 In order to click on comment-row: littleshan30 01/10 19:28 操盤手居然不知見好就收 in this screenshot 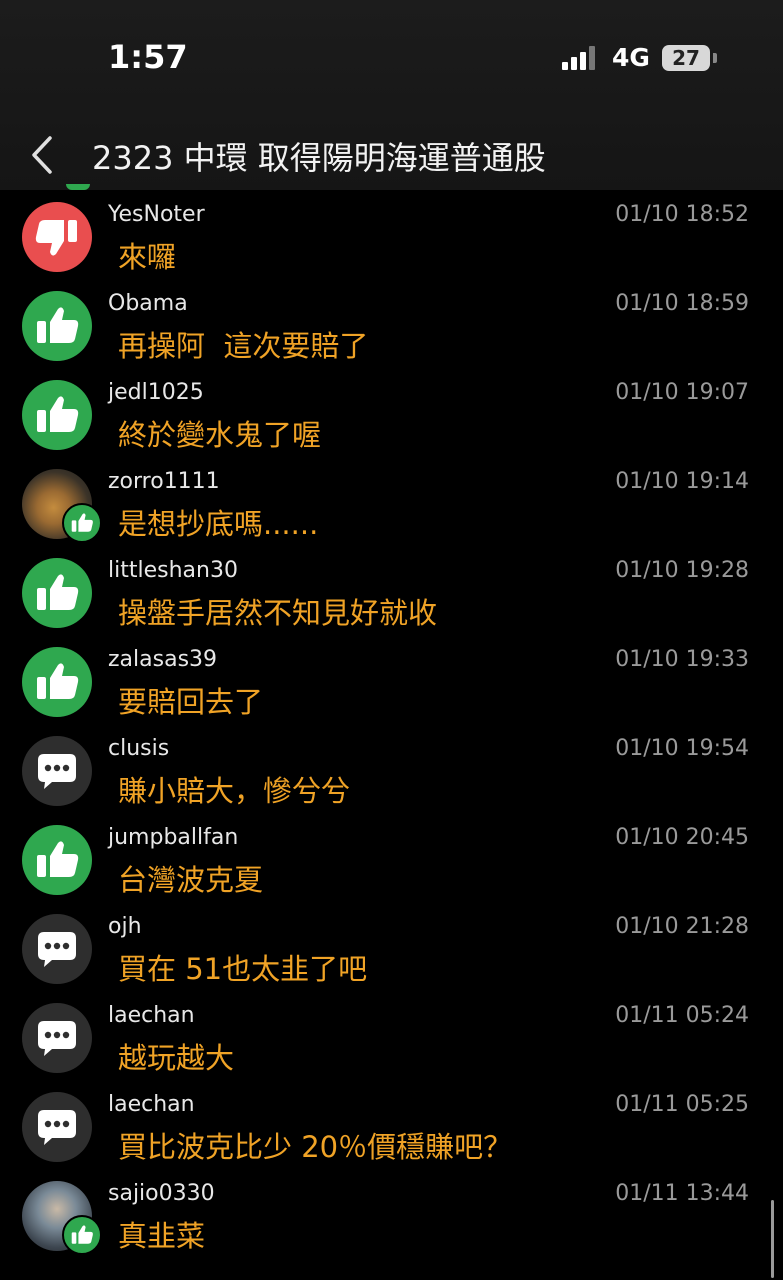, I will do `click(391, 590)`.